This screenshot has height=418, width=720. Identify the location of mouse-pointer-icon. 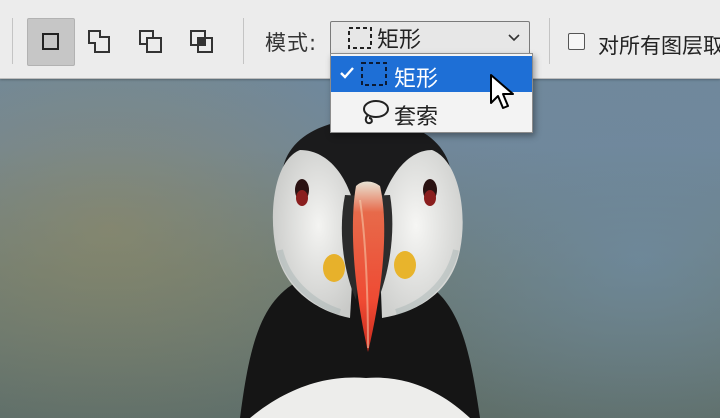
(502, 91).